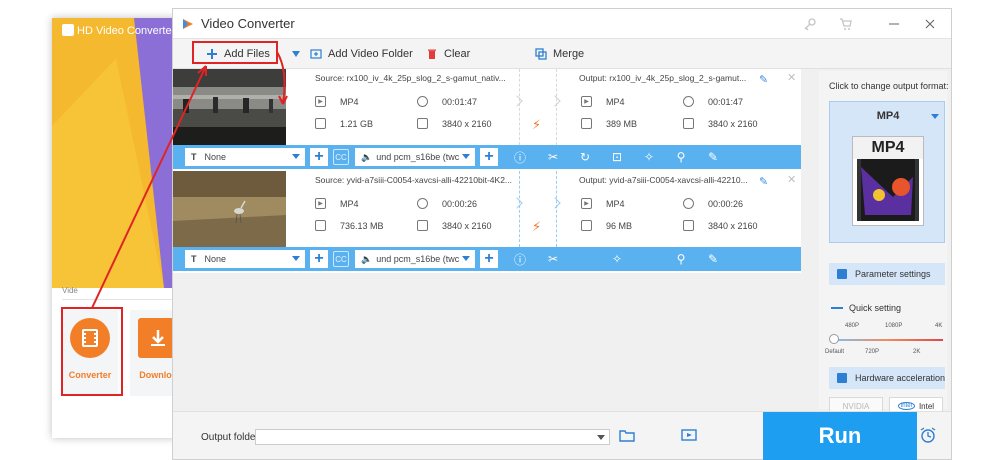  Describe the element at coordinates (887, 172) in the screenshot. I see `output-format-selector: MP4 MP4` at that location.